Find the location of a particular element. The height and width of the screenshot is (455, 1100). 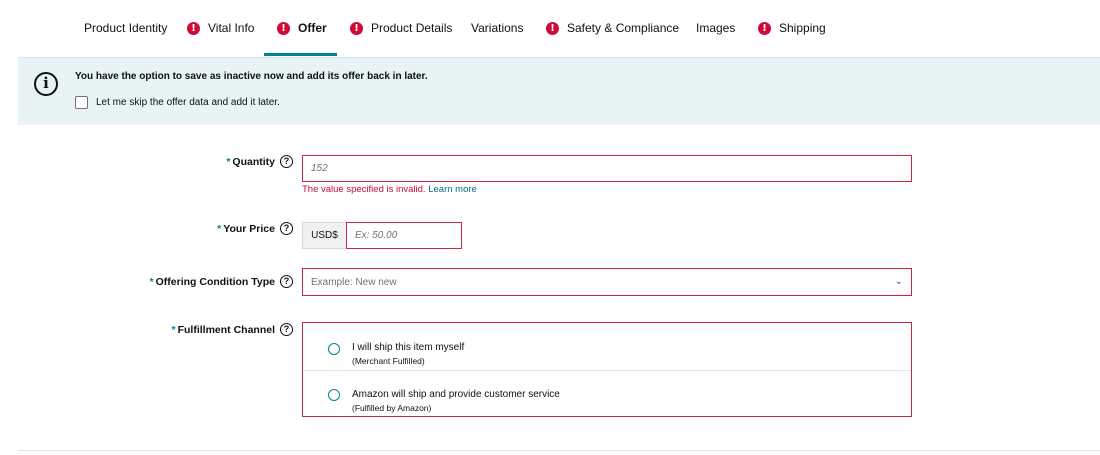

tab-product-identity: Product Identity is located at coordinates (125, 28).